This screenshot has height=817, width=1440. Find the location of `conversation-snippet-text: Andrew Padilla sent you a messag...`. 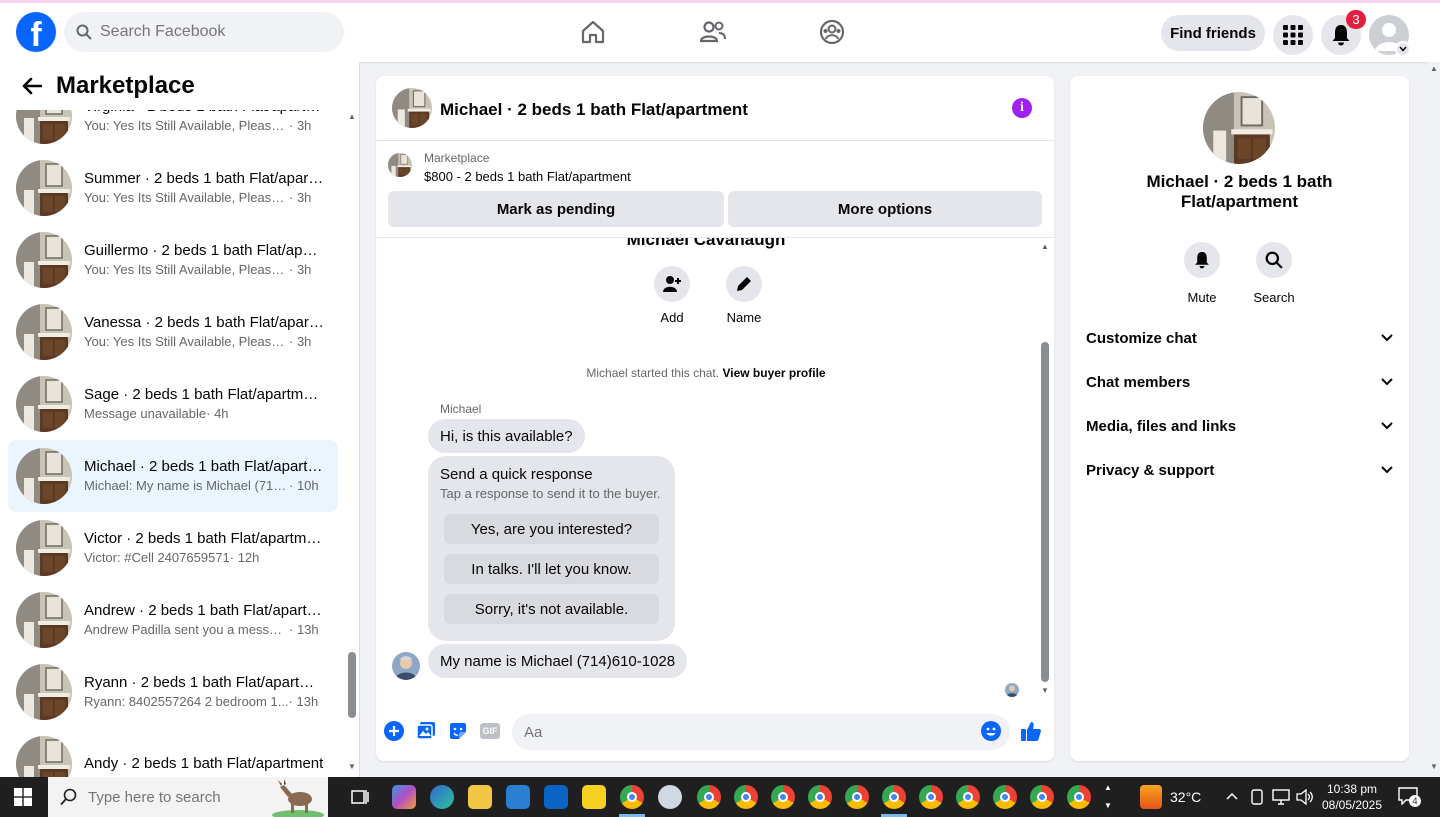

conversation-snippet-text: Andrew Padilla sent you a messag... is located at coordinates (186, 629).